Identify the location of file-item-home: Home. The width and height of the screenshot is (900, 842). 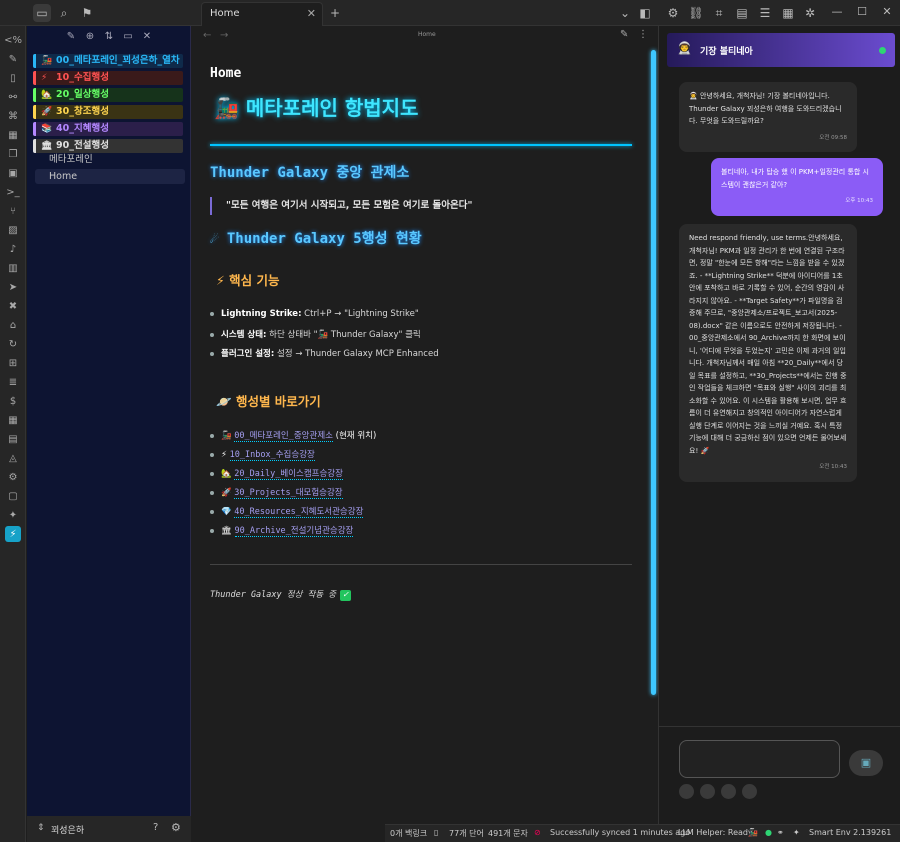
(110, 176).